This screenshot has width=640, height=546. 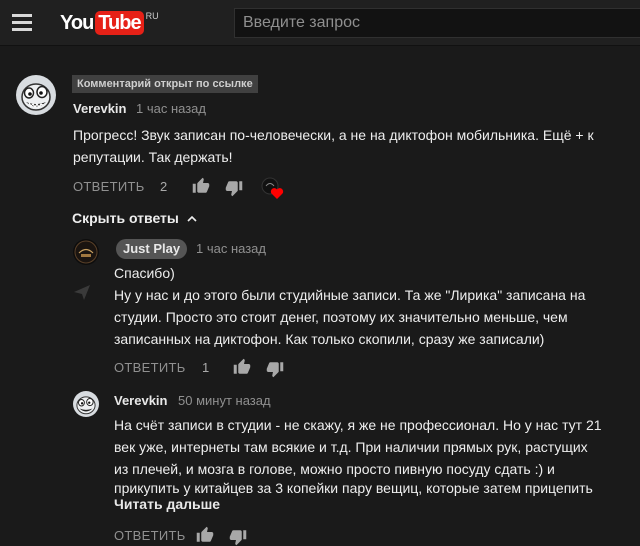 I want to click on reply-text-line: Спасибо), so click(x=144, y=273).